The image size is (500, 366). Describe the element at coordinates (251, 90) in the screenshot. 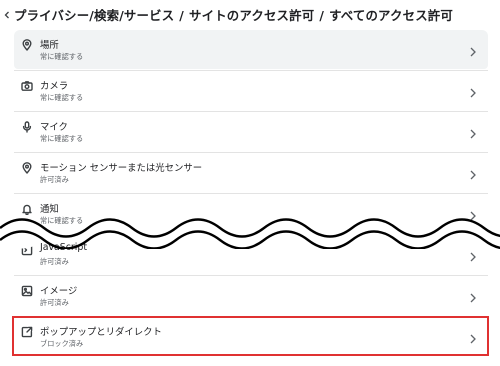

I see `permission-row-camera: カメラ 常に確認する` at that location.